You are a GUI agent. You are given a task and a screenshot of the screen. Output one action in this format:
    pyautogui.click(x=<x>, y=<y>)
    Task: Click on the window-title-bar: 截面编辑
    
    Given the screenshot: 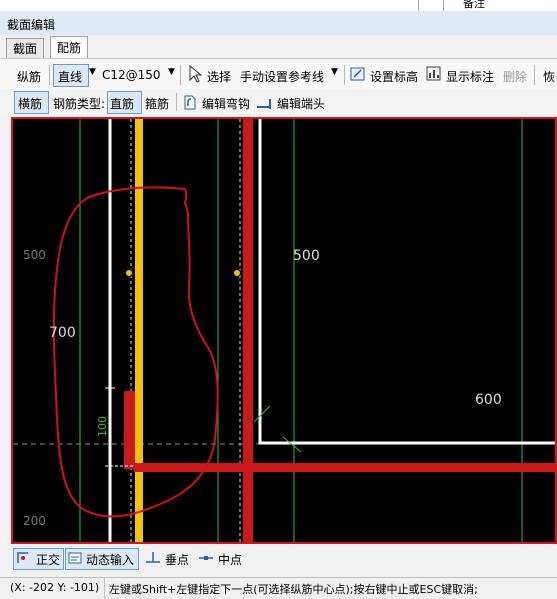 What is the action you would take?
    pyautogui.click(x=278, y=23)
    